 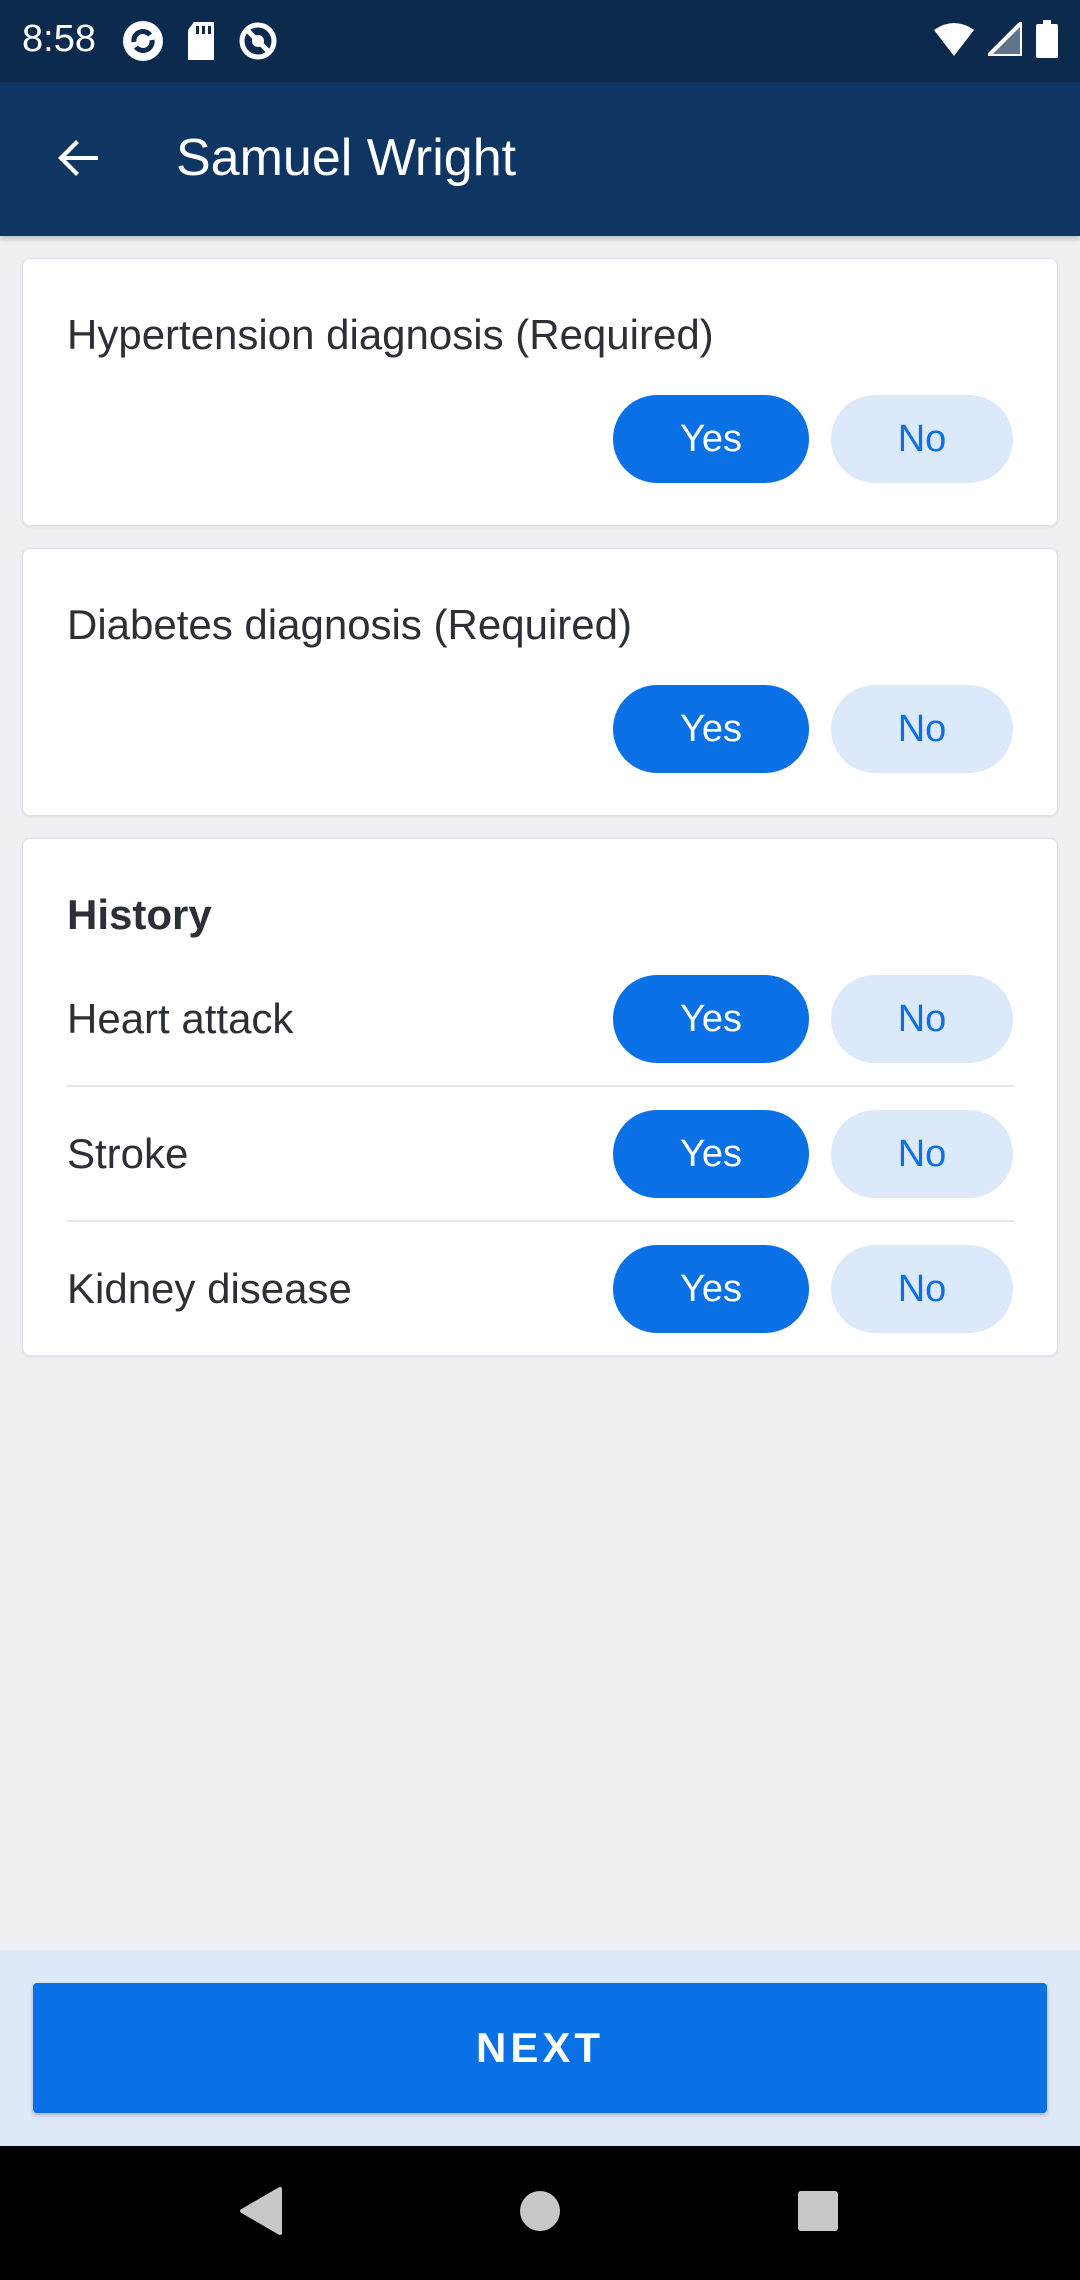 I want to click on arrow-back-icon, so click(x=78, y=160).